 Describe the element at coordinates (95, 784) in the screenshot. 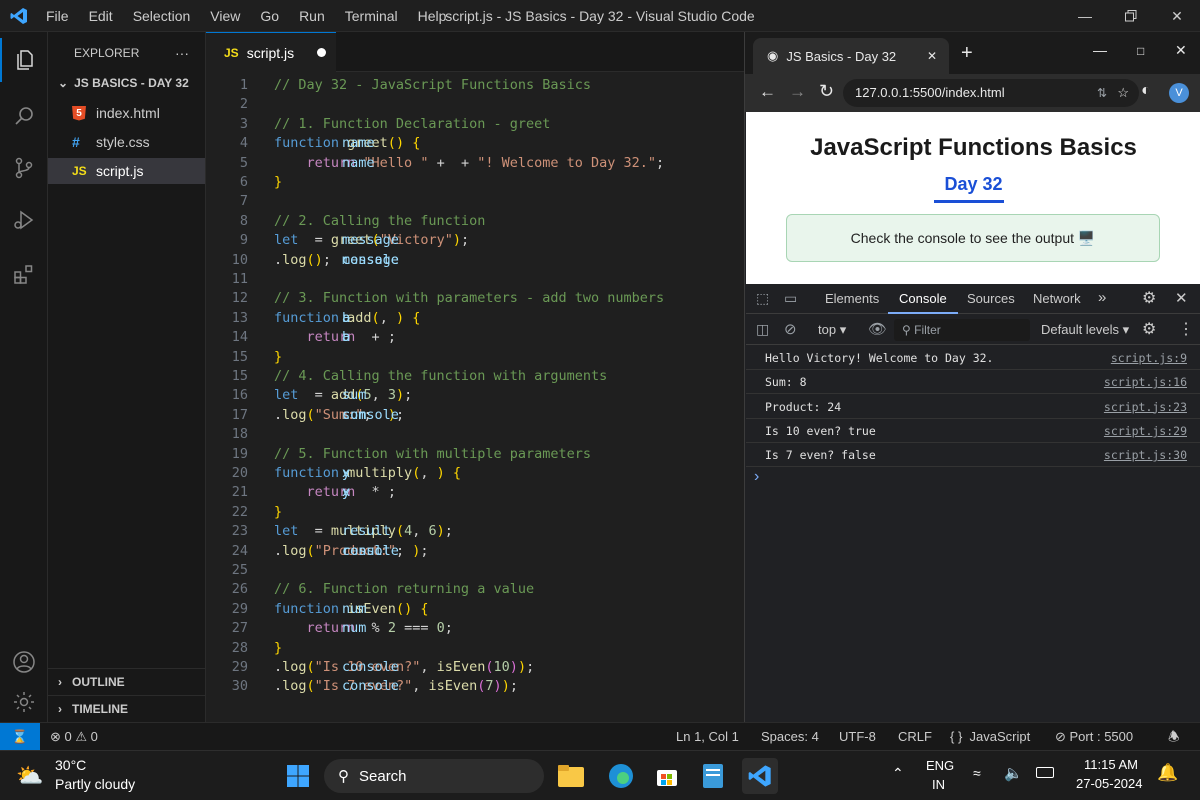

I see `weather-desc: Partly cloudy` at that location.